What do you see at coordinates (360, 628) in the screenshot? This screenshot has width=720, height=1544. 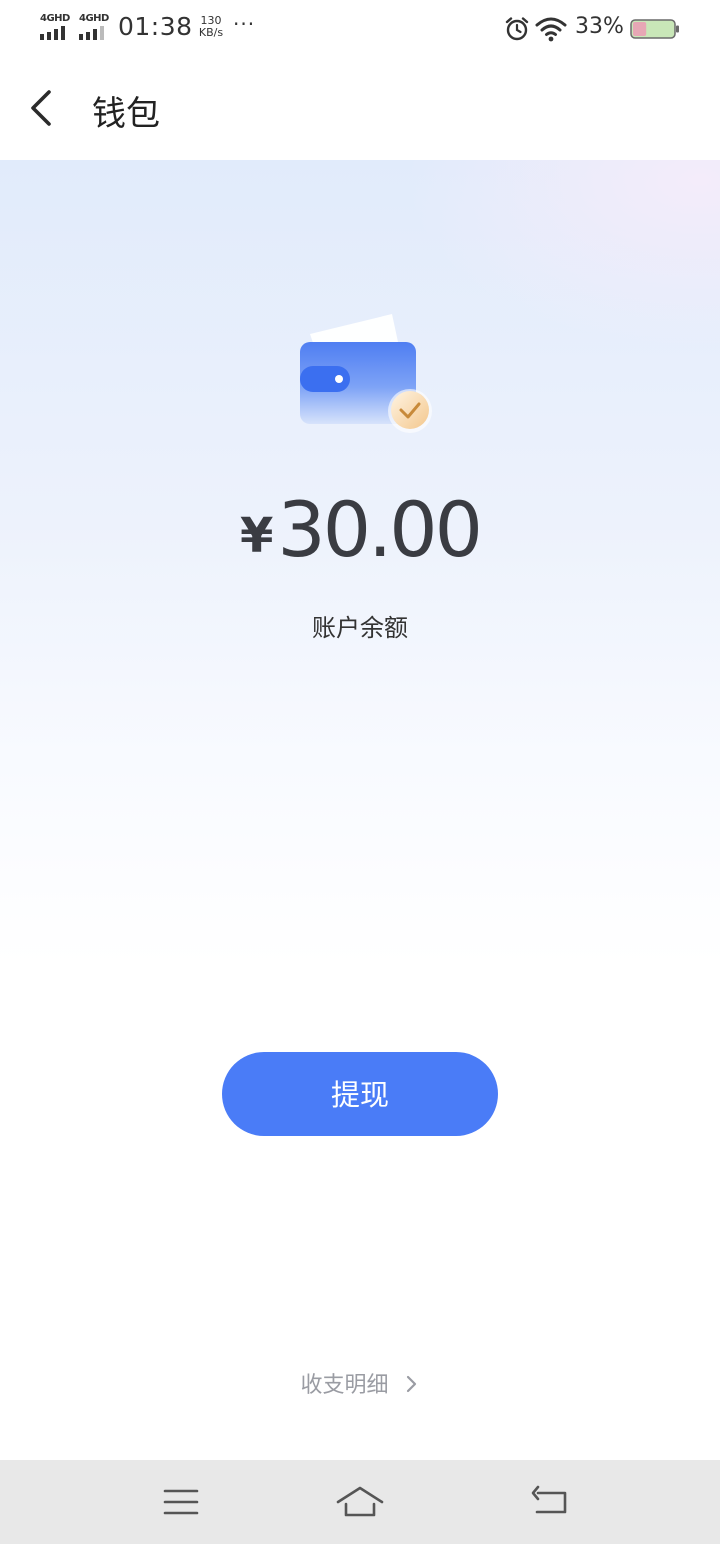 I see `balance-label: 账户余额` at bounding box center [360, 628].